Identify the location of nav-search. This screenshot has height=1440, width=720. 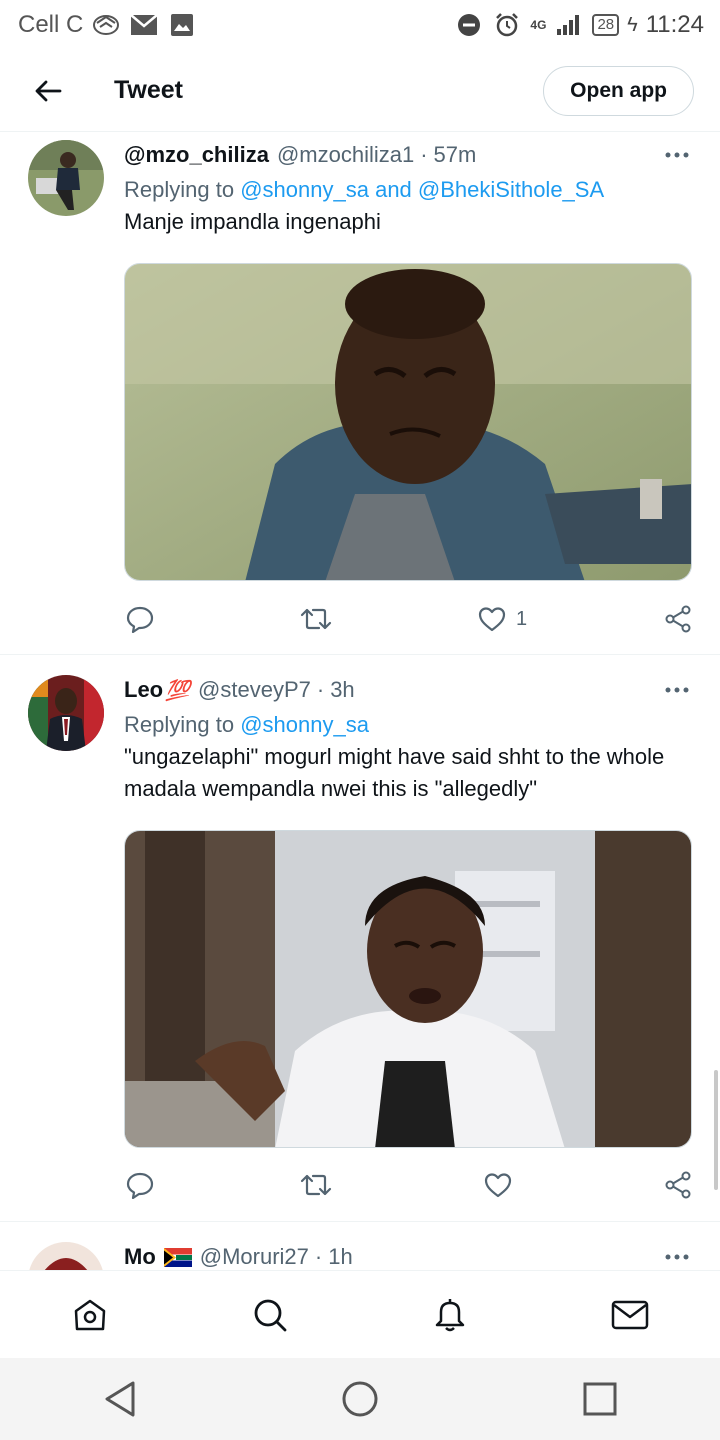
(270, 1315).